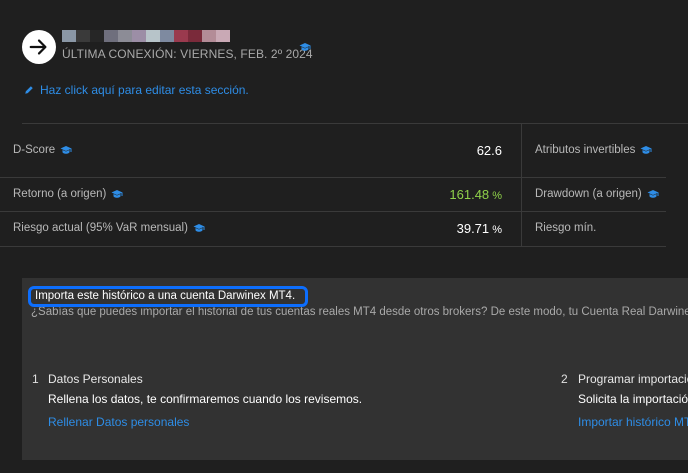 The image size is (688, 473). What do you see at coordinates (187, 54) in the screenshot?
I see `last-login: ÚLTIMA CONEXIÓN: VIERNES, FEB. 2º 2024` at bounding box center [187, 54].